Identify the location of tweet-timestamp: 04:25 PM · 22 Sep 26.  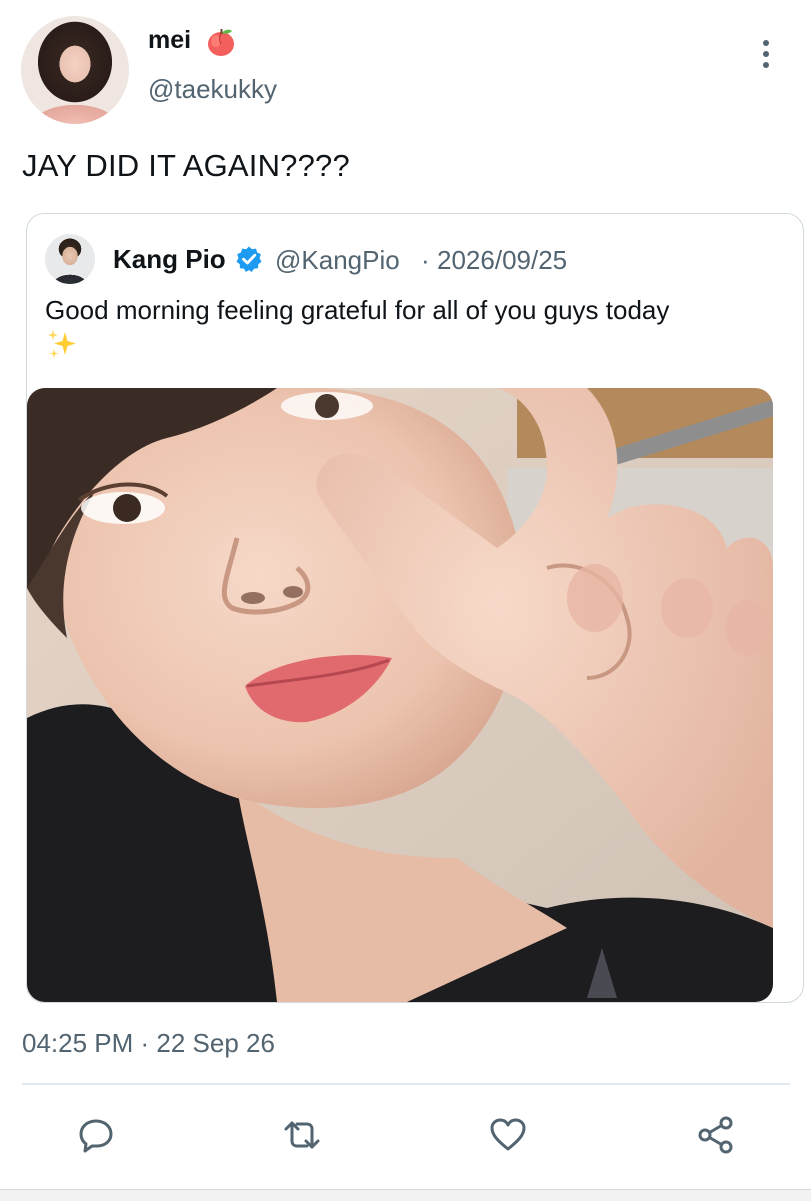
(148, 1043).